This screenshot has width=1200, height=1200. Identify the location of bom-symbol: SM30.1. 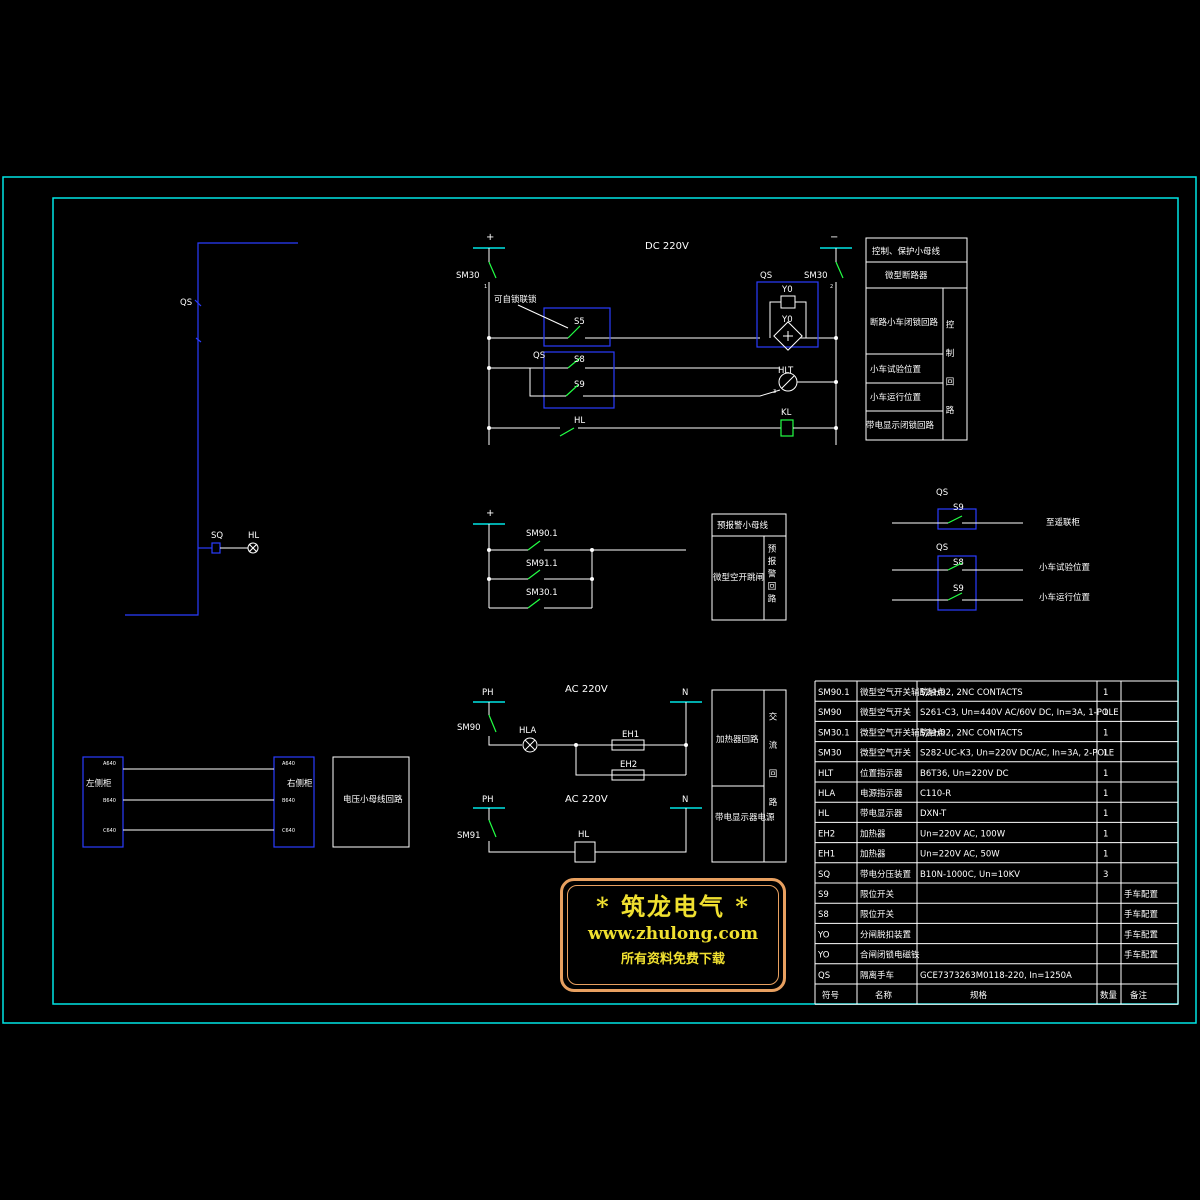
(834, 733).